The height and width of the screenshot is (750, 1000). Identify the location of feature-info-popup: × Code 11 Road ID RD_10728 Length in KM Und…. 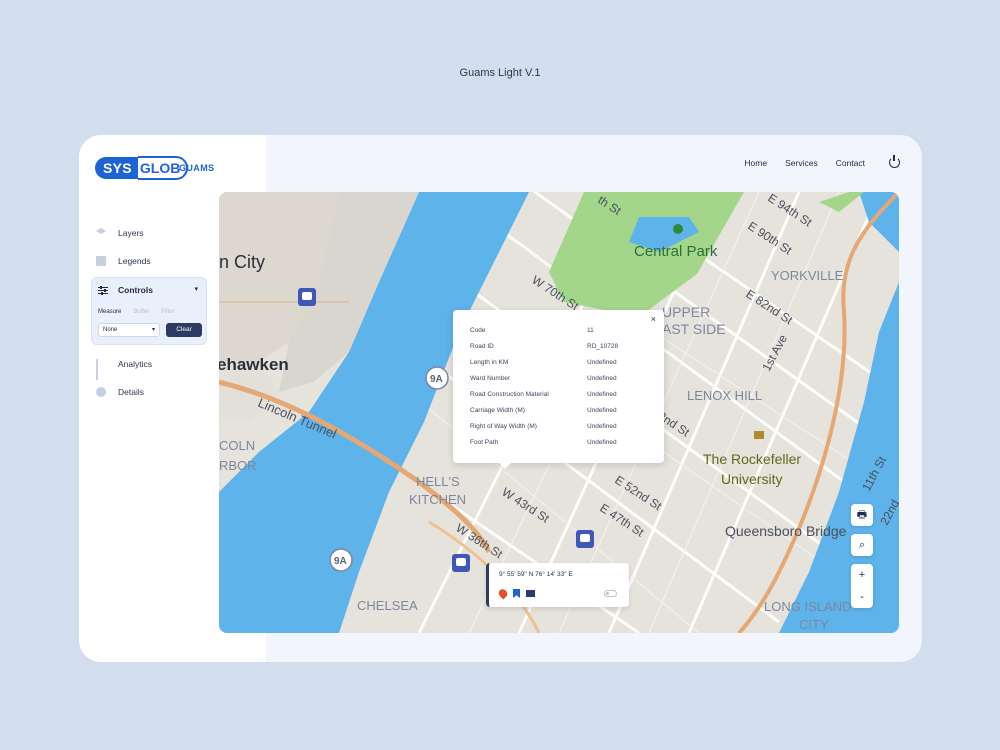
(558, 389).